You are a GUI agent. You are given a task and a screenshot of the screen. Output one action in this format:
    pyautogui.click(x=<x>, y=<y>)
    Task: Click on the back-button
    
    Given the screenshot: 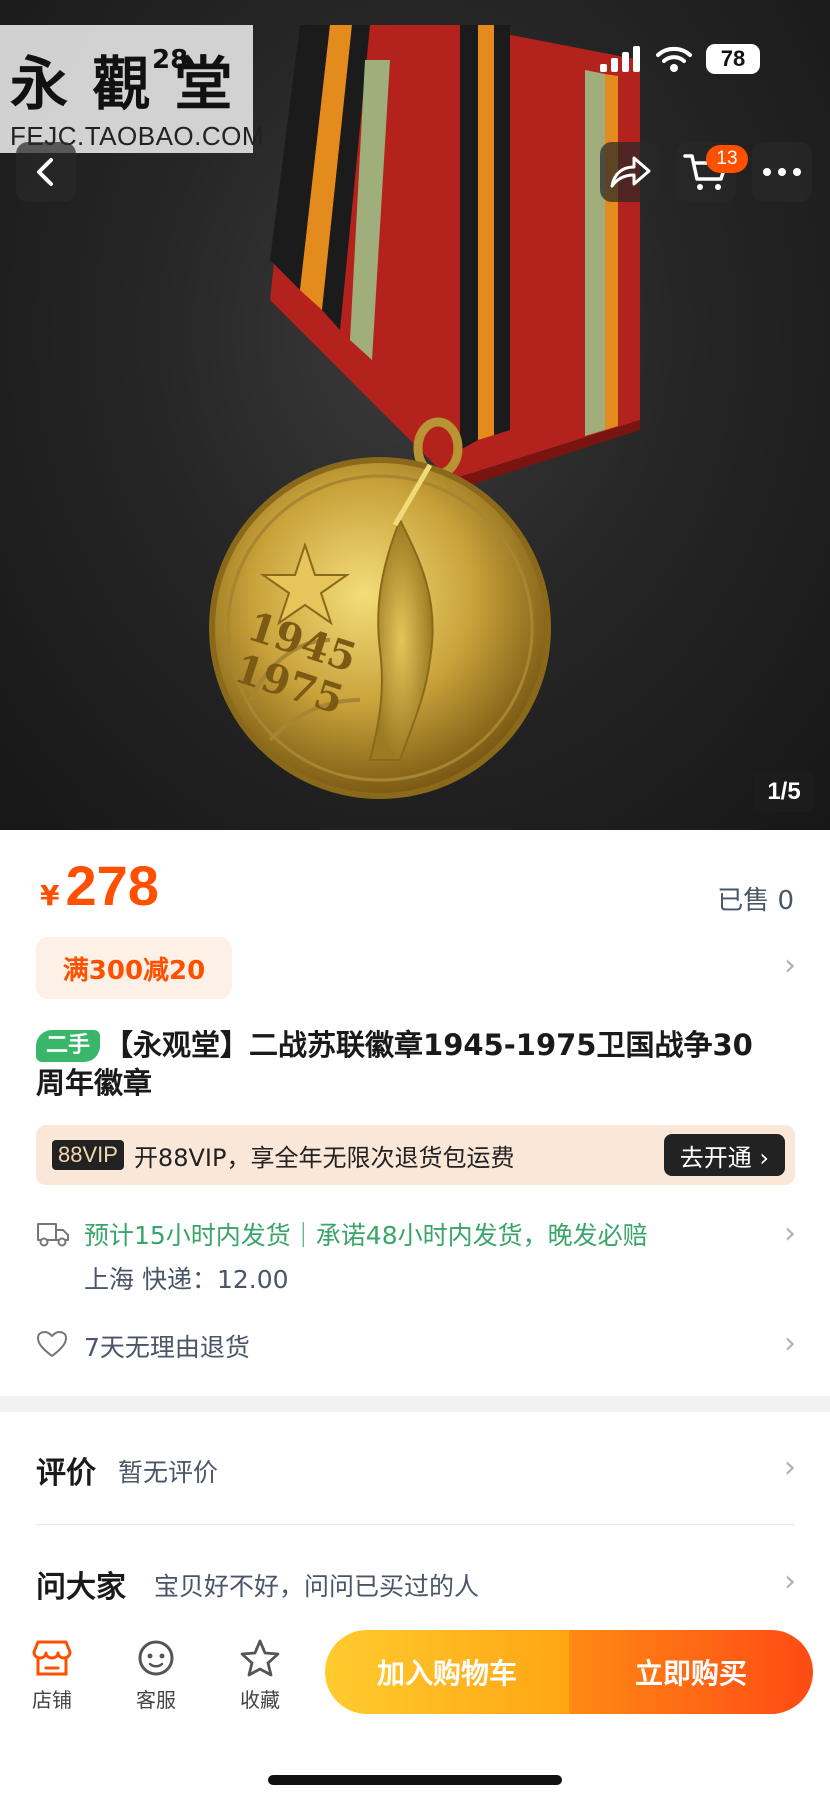 What is the action you would take?
    pyautogui.click(x=46, y=172)
    